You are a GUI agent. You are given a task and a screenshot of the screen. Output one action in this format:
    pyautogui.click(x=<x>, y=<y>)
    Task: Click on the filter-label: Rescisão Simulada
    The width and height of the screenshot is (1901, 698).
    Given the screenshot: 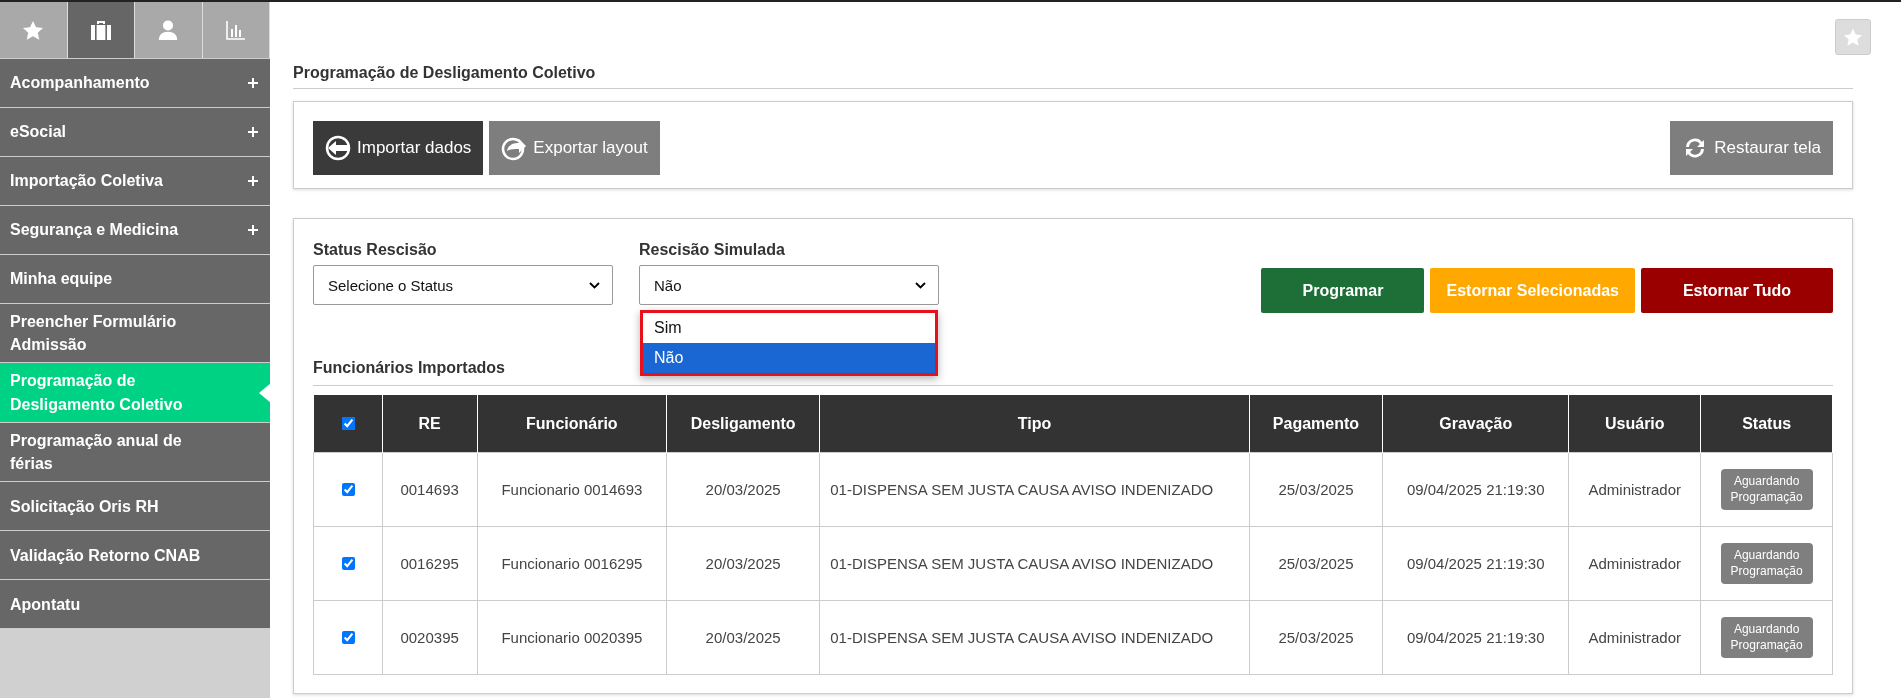 What is the action you would take?
    pyautogui.click(x=712, y=250)
    